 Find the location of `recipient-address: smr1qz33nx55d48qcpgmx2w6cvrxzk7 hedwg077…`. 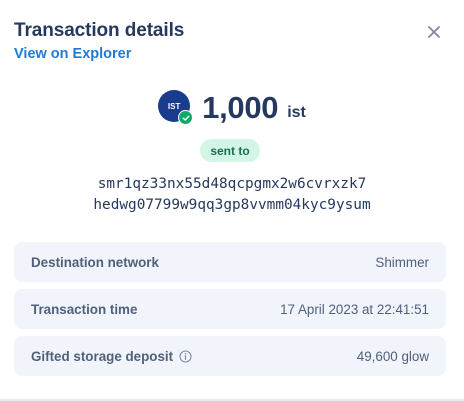

recipient-address: smr1qz33nx55d48qcpgmx2w6cvrxzk7 hedwg077… is located at coordinates (232, 195).